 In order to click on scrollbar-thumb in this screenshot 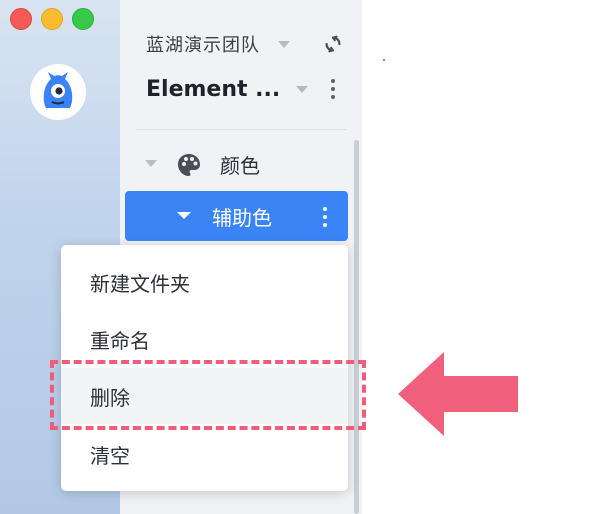, I will do `click(356, 327)`.